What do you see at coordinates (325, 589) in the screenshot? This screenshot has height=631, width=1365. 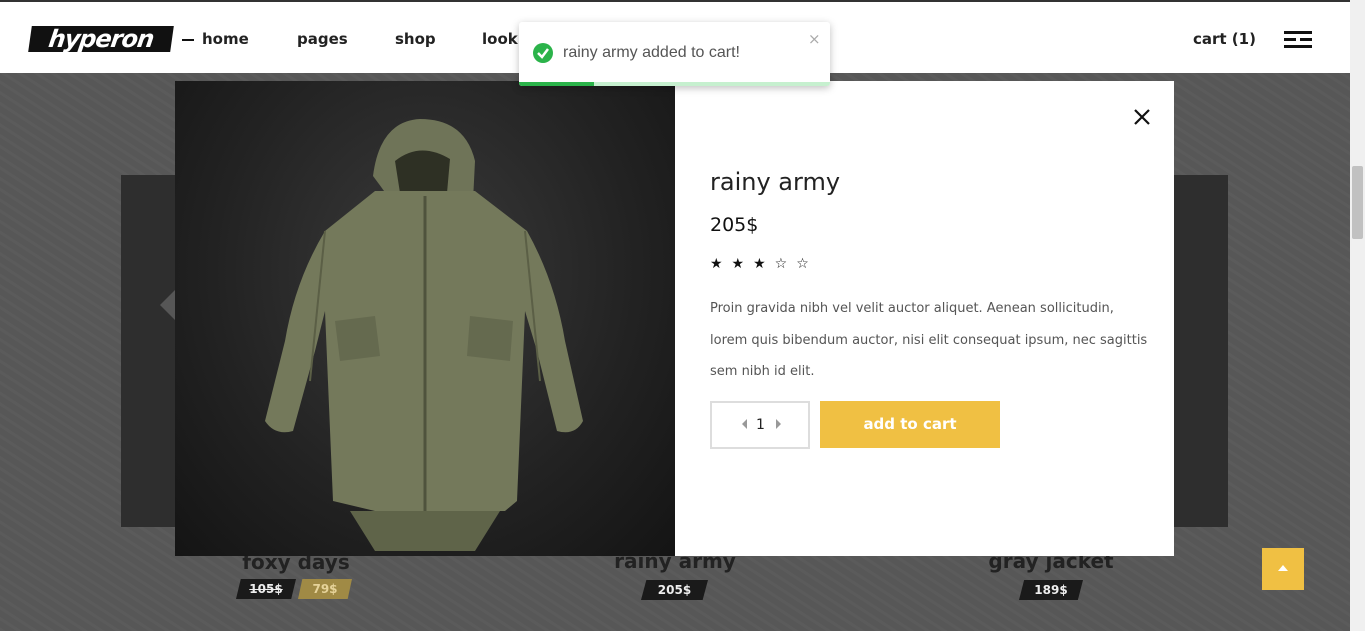 I see `sale-price-tag: 79$` at bounding box center [325, 589].